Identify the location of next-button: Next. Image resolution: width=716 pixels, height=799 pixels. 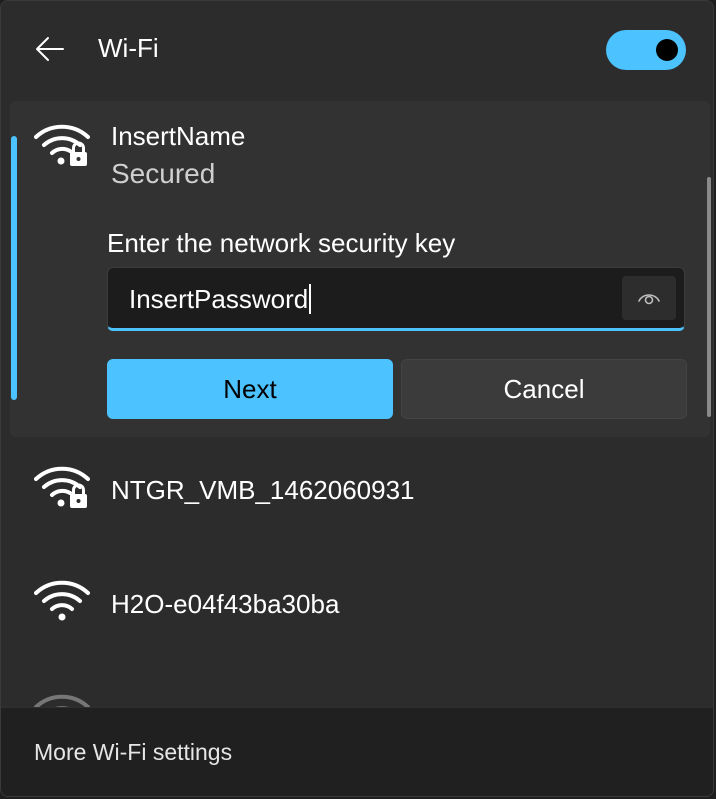
(250, 389).